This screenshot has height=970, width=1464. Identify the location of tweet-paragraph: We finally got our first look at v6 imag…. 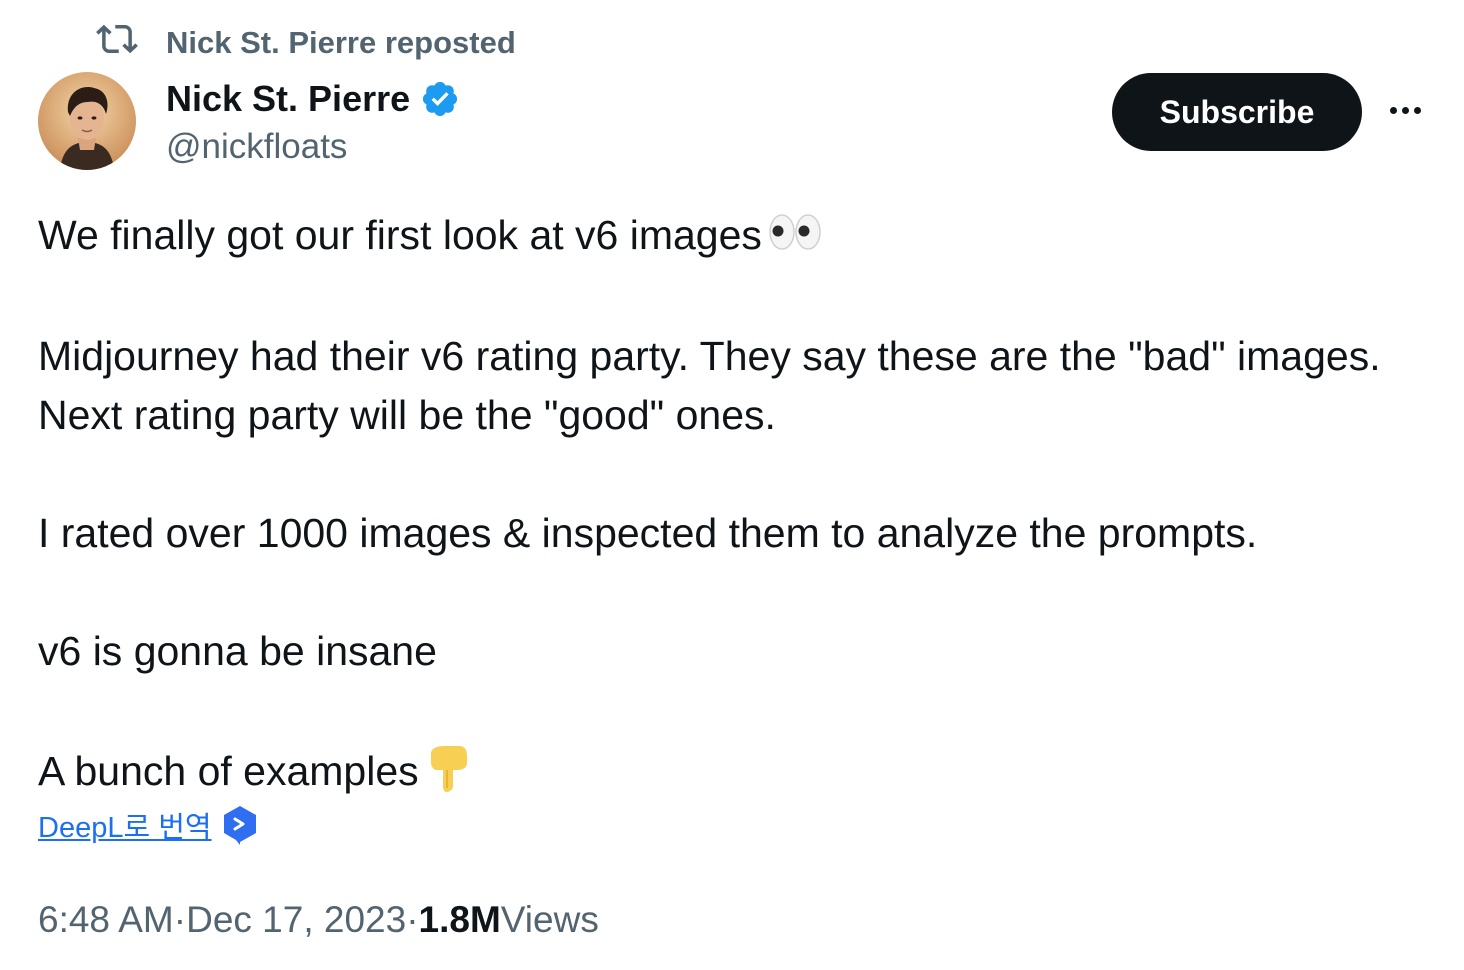
(733, 237).